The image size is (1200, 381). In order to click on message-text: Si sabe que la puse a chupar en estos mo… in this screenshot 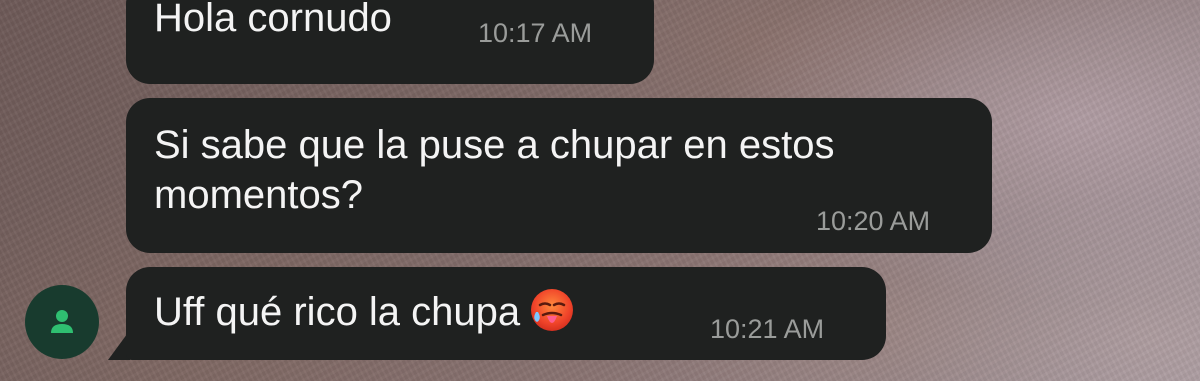, I will do `click(494, 170)`.